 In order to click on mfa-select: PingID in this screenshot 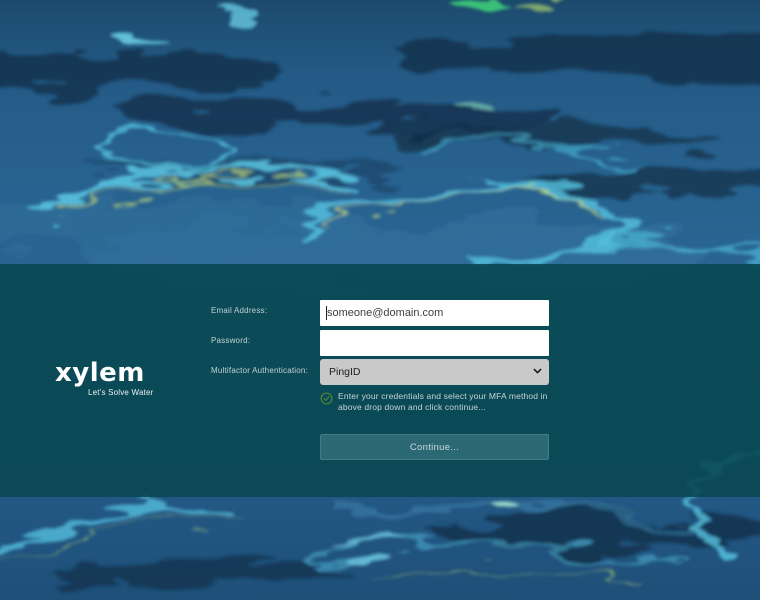, I will do `click(434, 372)`.